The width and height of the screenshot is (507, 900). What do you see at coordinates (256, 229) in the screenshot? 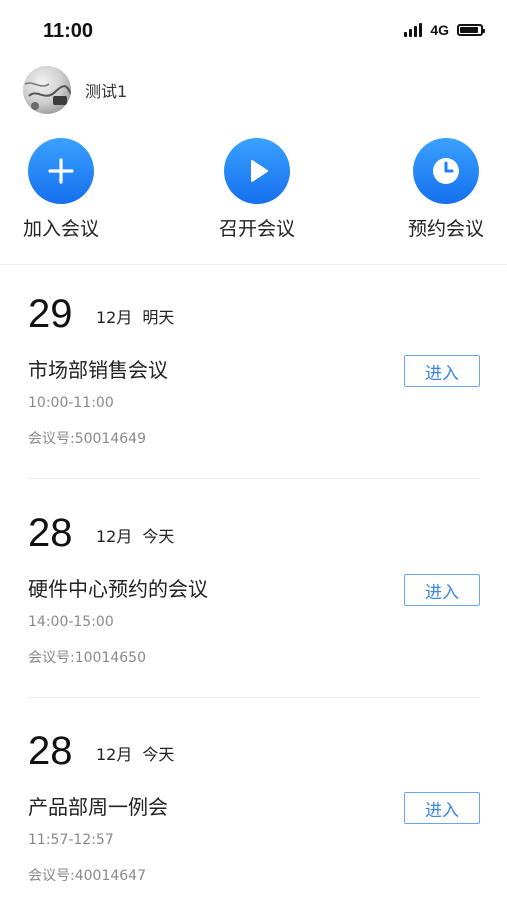
I see `start-meeting-label: 召开会议` at bounding box center [256, 229].